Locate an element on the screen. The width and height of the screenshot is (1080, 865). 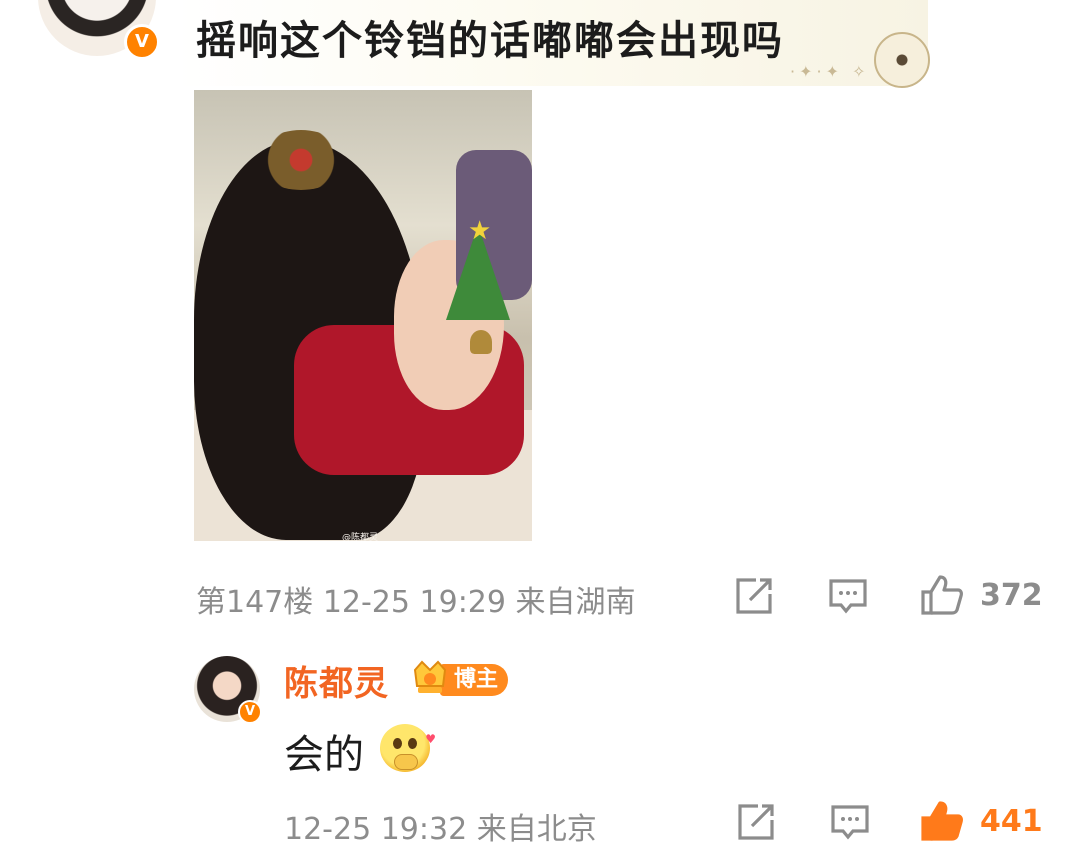
author-badge: 博主 is located at coordinates (474, 680).